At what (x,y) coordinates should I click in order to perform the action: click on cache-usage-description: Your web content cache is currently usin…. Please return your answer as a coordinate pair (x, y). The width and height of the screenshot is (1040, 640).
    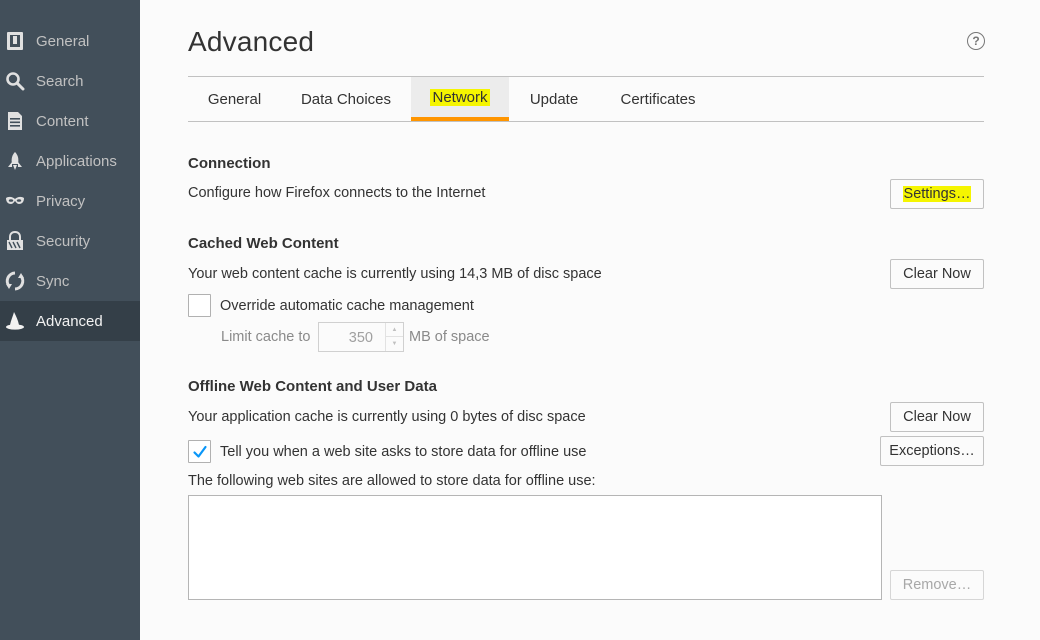
    Looking at the image, I should click on (395, 274).